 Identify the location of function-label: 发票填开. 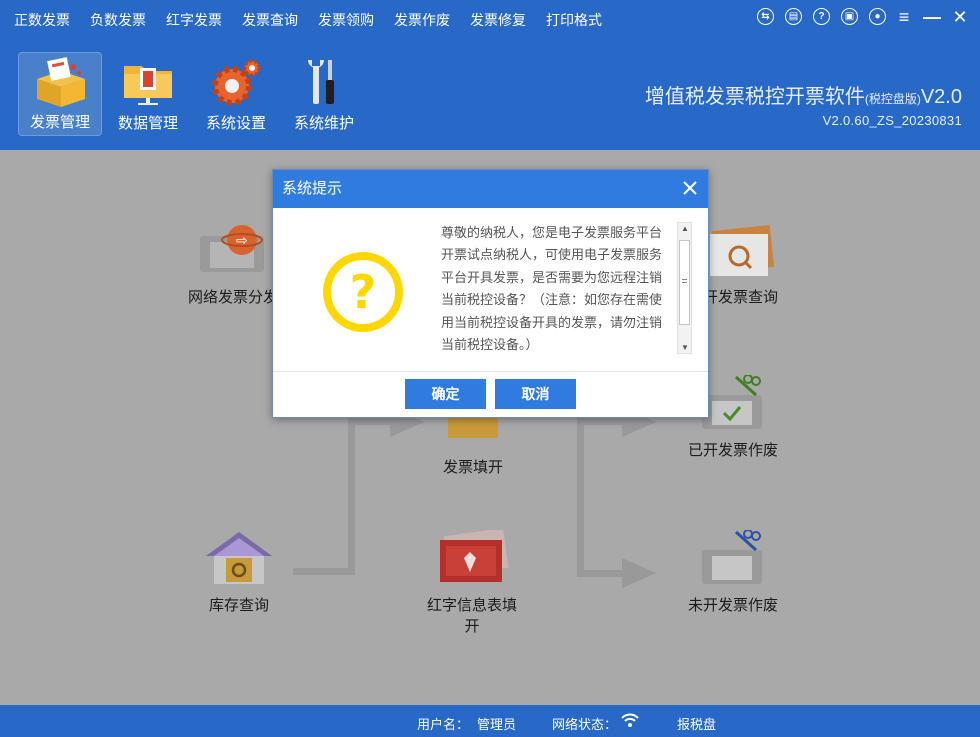
(472, 467).